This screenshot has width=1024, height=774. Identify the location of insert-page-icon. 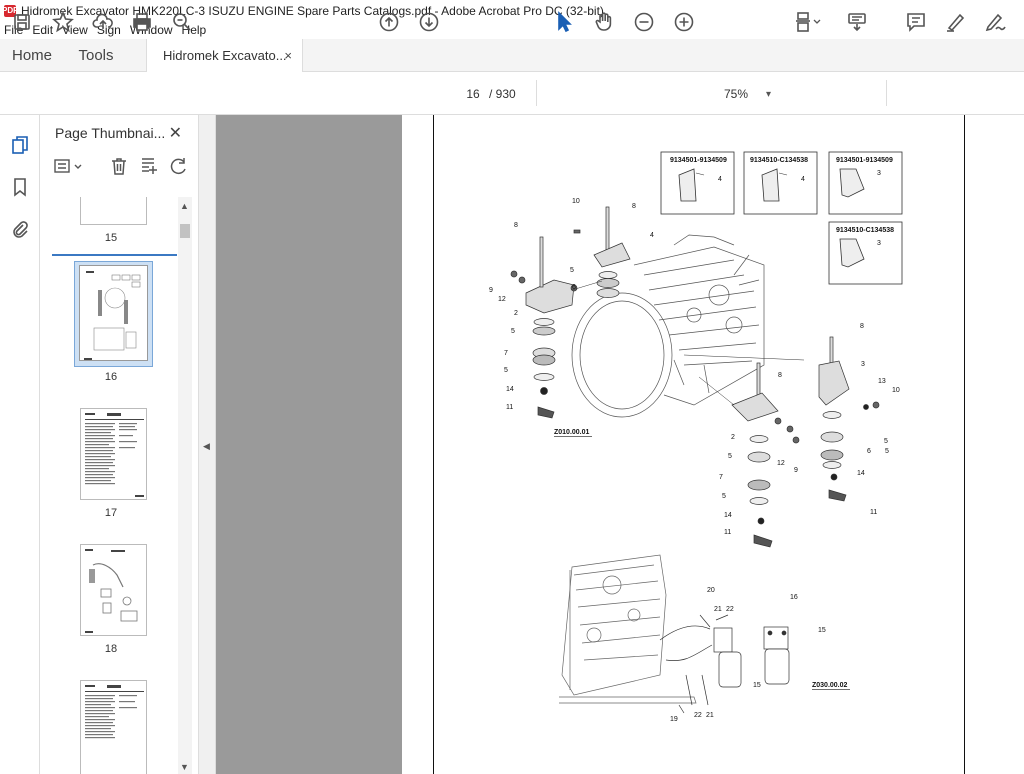
(149, 167).